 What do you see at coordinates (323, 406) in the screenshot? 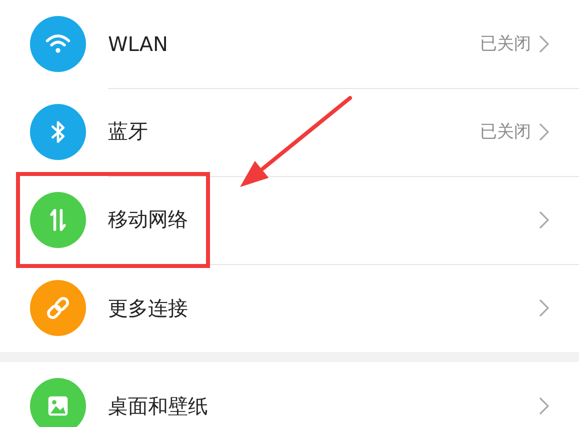
I see `setting-title: 桌面和壁纸` at bounding box center [323, 406].